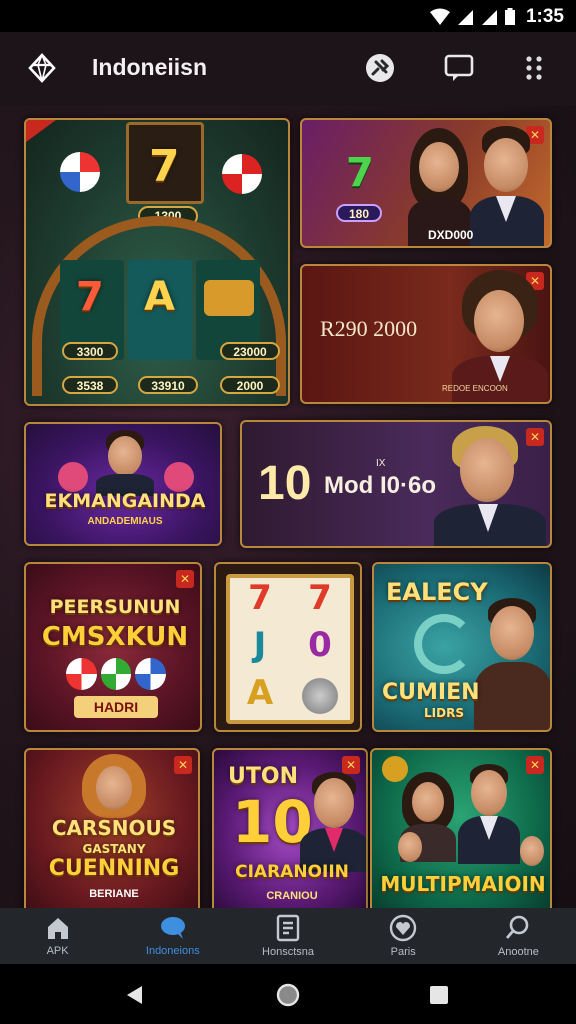 The width and height of the screenshot is (576, 1024). I want to click on reel-symbol-3: J, so click(260, 645).